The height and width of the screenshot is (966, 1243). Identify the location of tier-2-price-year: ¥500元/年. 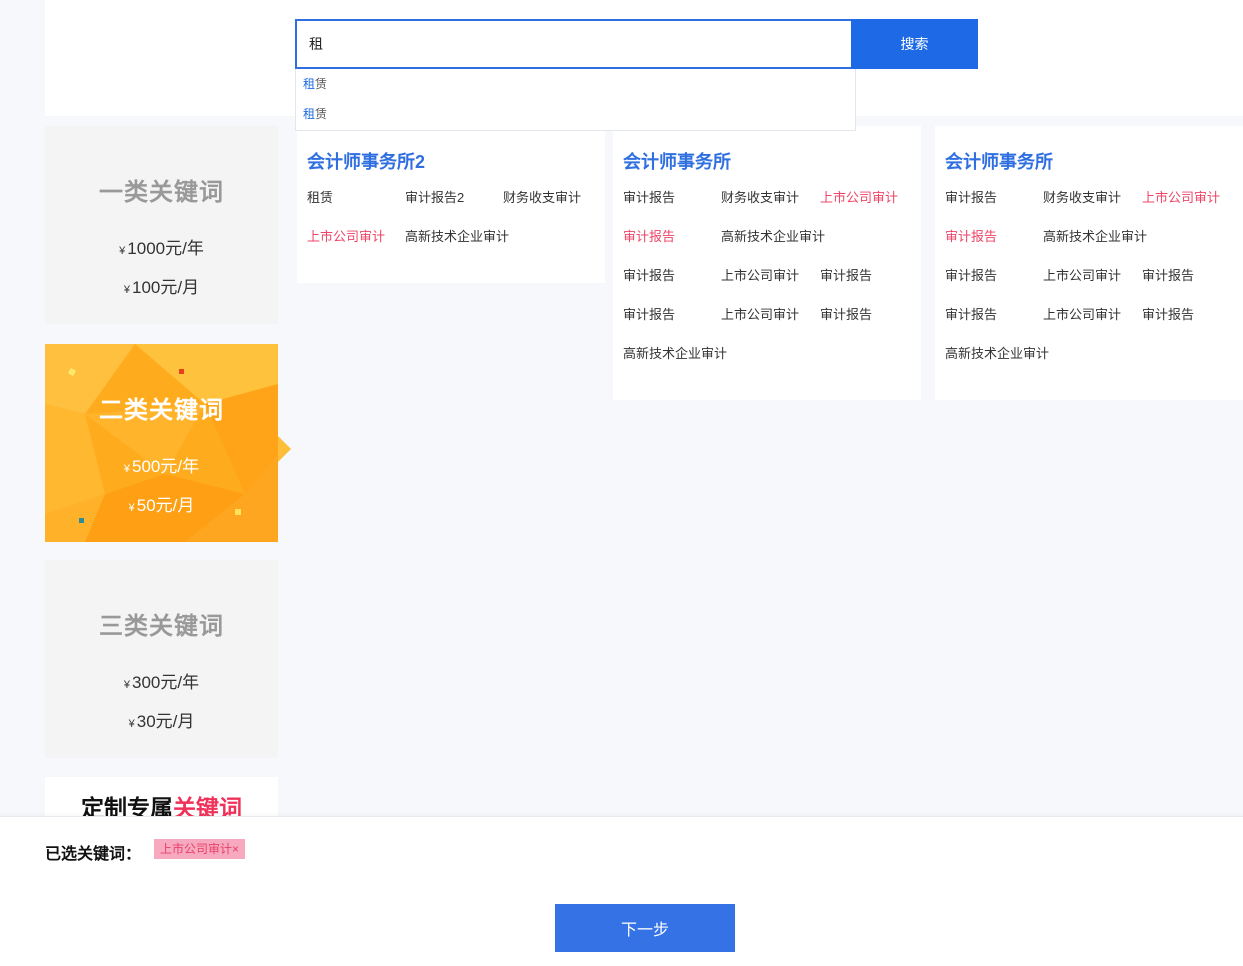
(161, 464).